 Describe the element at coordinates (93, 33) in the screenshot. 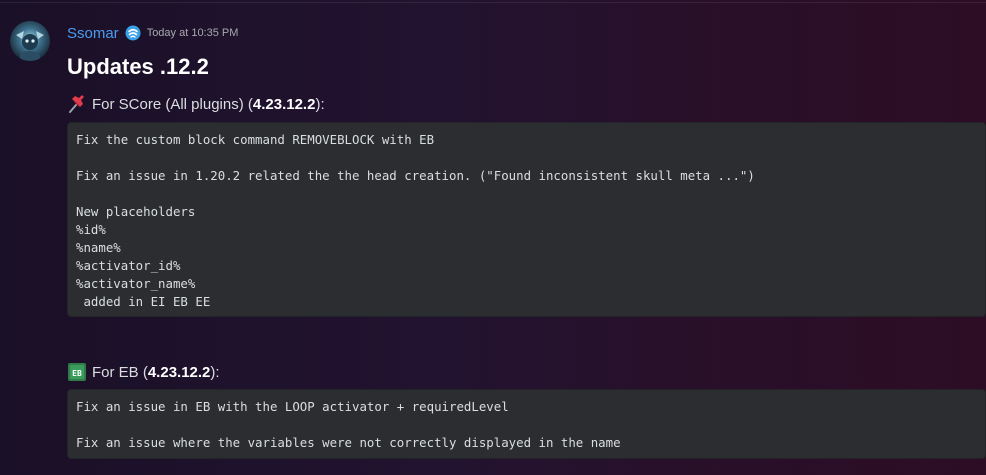

I see `username: Ssomar` at that location.